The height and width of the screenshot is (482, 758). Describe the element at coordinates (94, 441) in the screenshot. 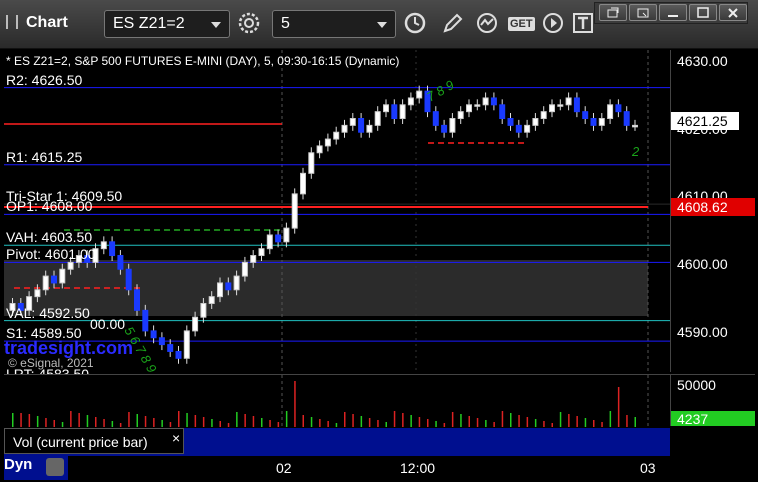

I see `volume-study-label: Vol (current price bar)` at that location.